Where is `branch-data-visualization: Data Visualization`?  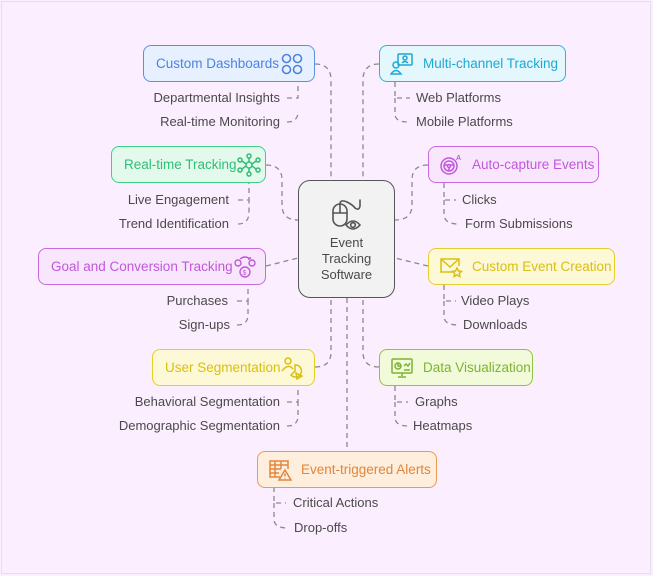 branch-data-visualization: Data Visualization is located at coordinates (456, 367).